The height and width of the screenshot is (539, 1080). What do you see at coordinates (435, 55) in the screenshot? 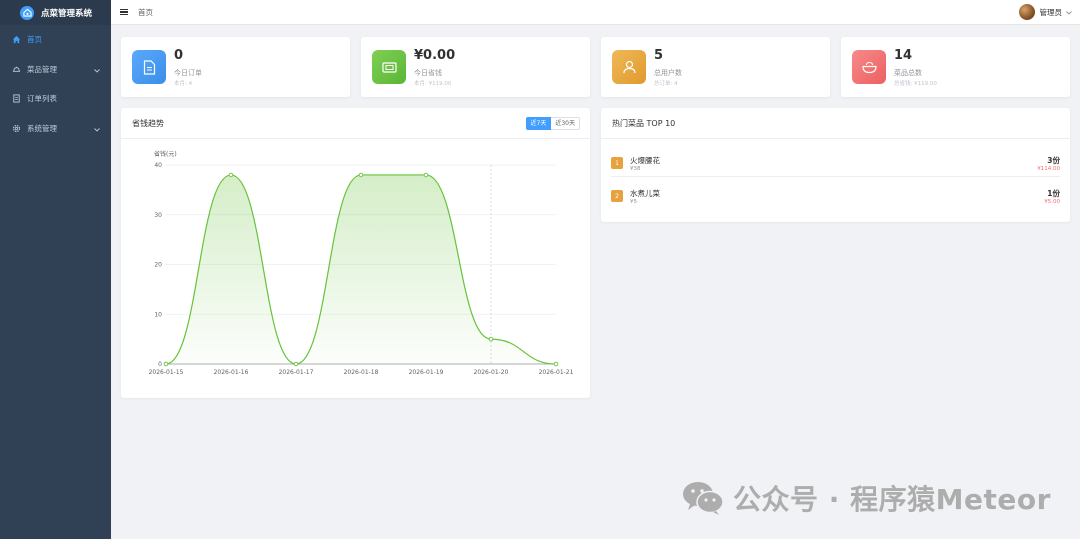
I see `stat-value: ¥0.00` at bounding box center [435, 55].